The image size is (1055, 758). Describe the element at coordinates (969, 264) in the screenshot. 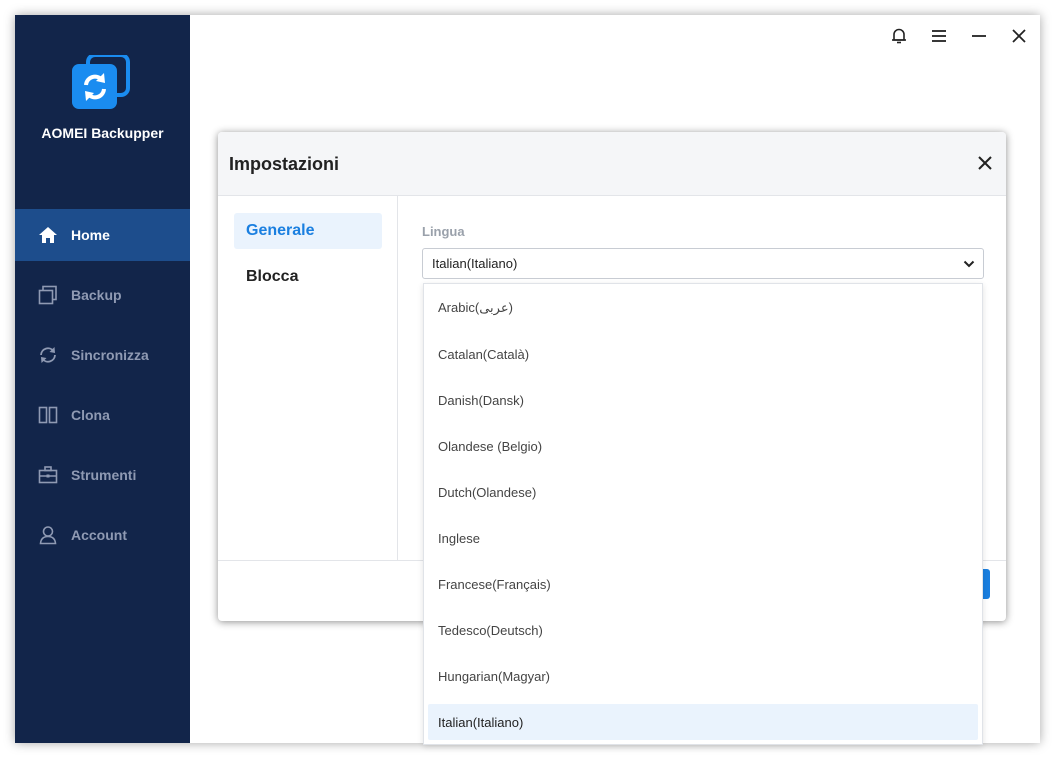

I see `chevron-down-icon` at that location.